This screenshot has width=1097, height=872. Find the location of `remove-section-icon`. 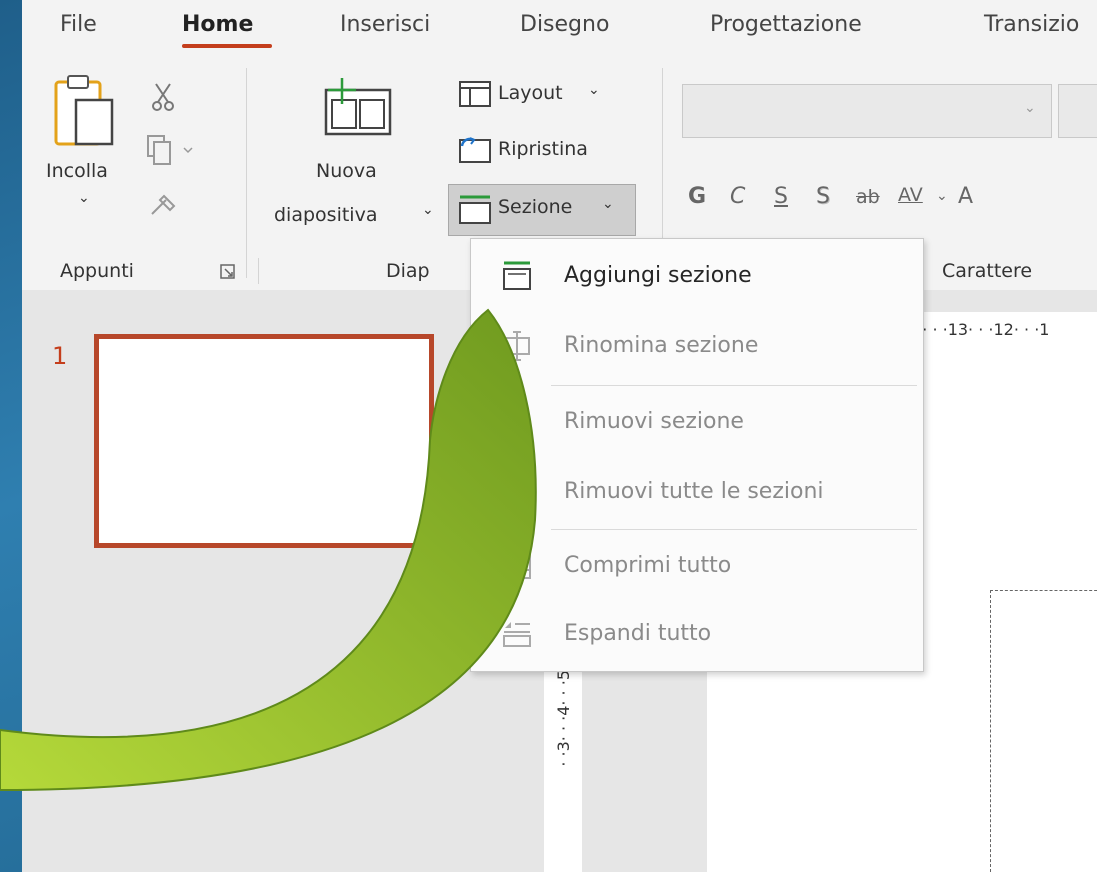

remove-section-icon is located at coordinates (517, 424).